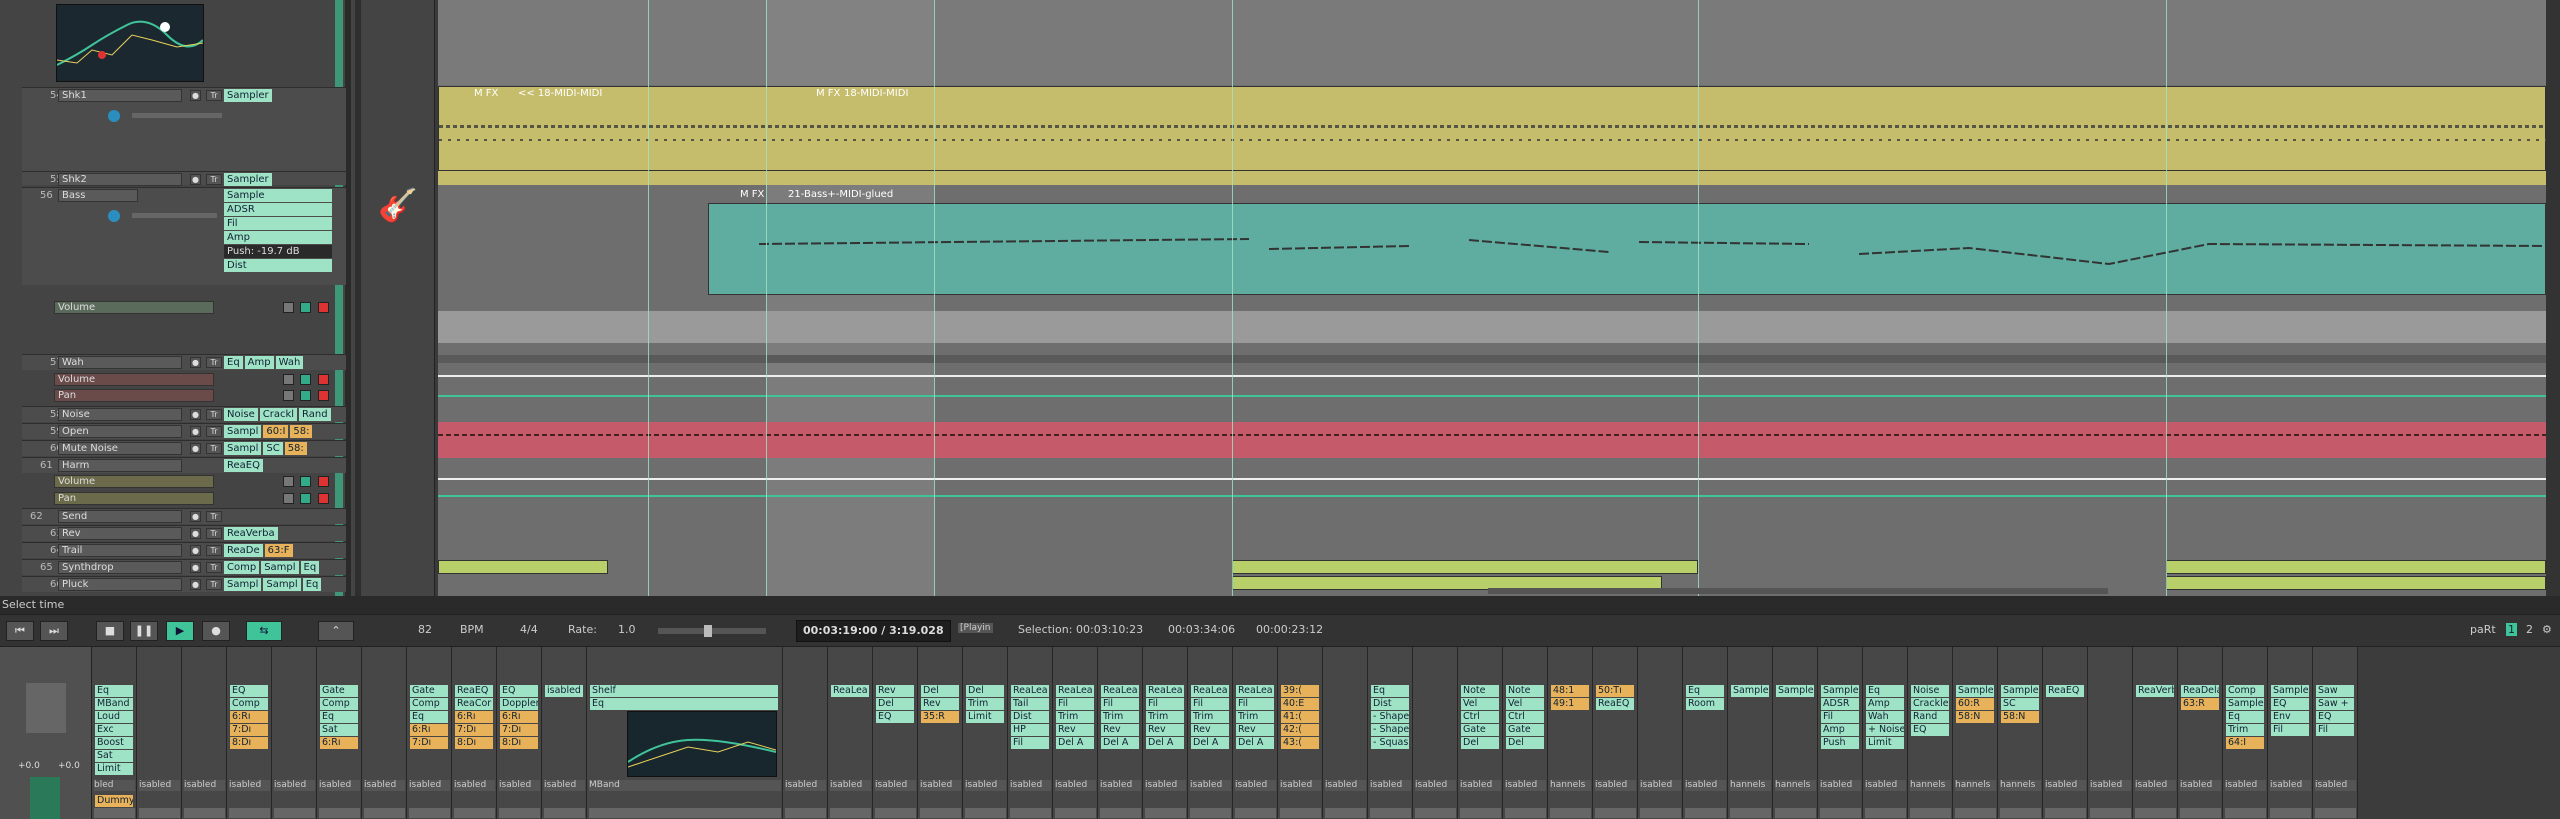 This screenshot has height=819, width=2560. Describe the element at coordinates (486, 93) in the screenshot. I see `item-fx-badge: M FX` at that location.